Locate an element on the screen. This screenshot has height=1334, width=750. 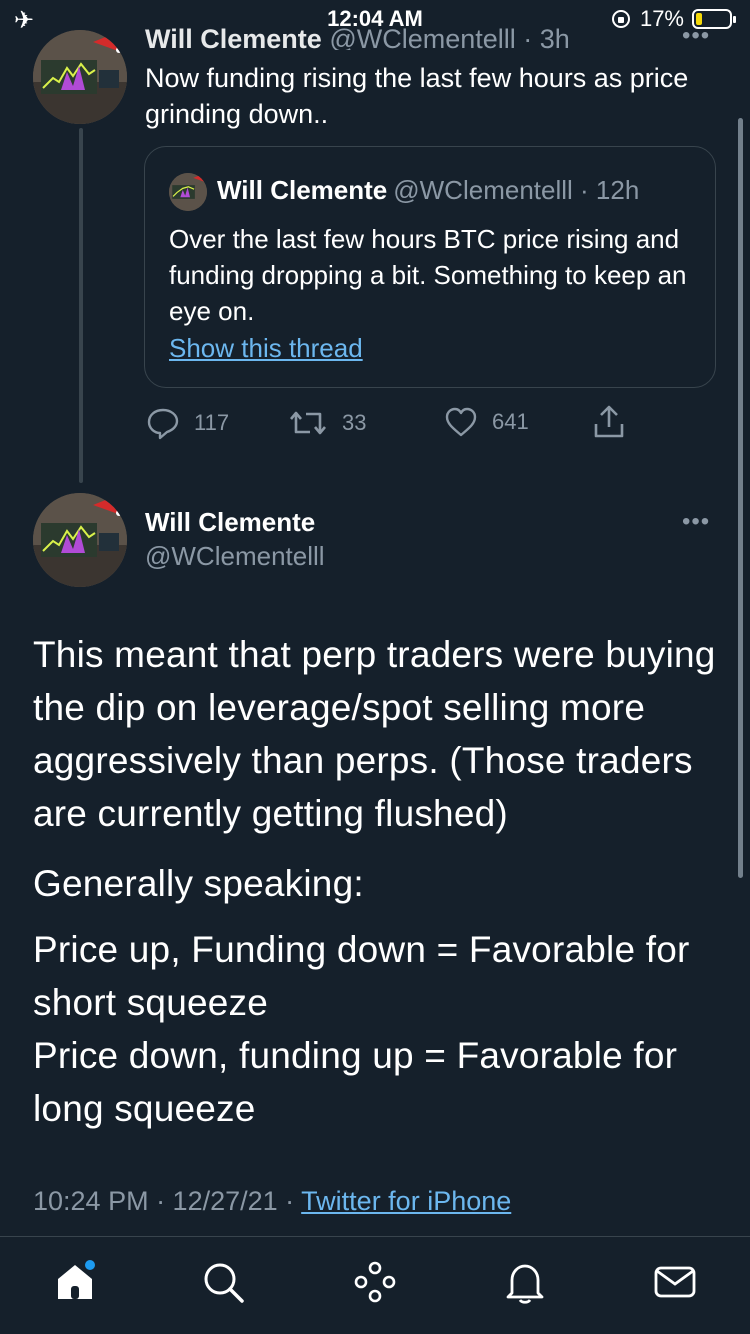
messages-icon is located at coordinates (675, 1282).